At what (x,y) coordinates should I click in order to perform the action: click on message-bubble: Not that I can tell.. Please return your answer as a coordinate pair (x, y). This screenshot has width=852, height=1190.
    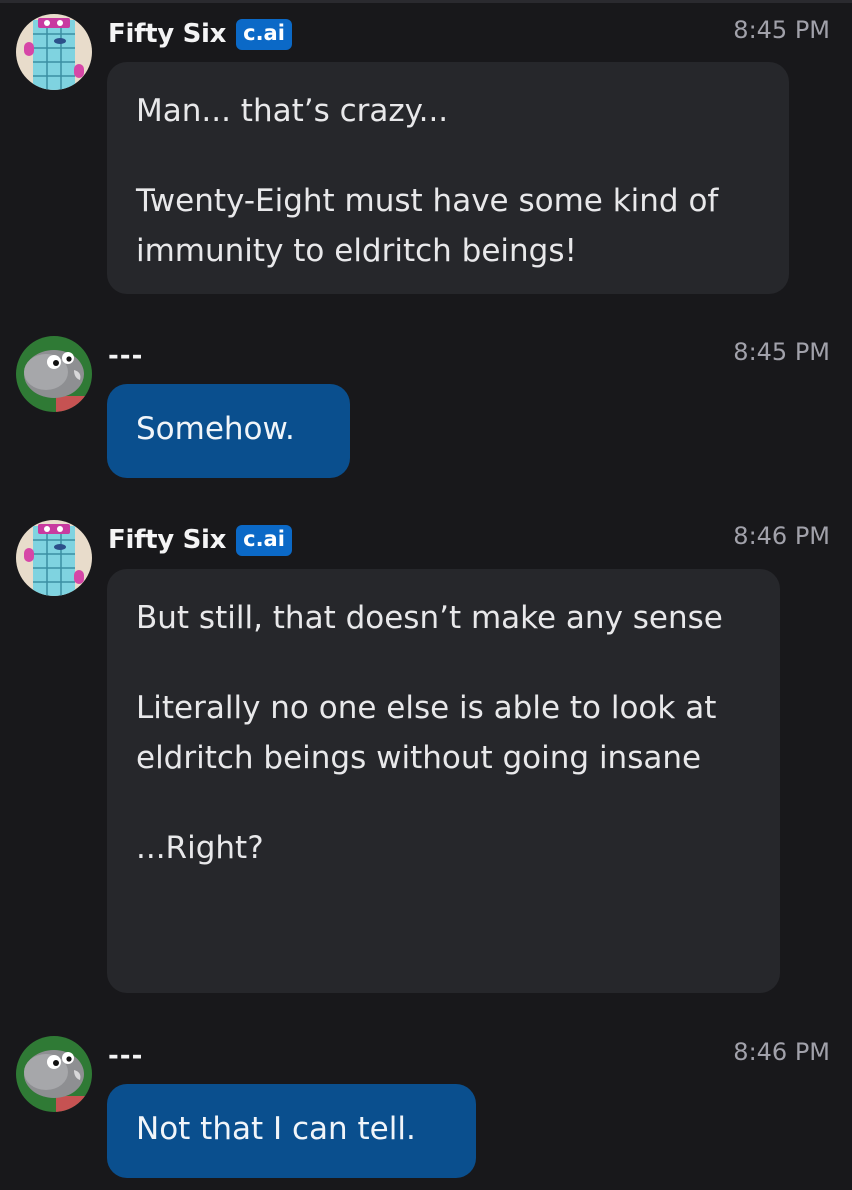
    Looking at the image, I should click on (291, 1131).